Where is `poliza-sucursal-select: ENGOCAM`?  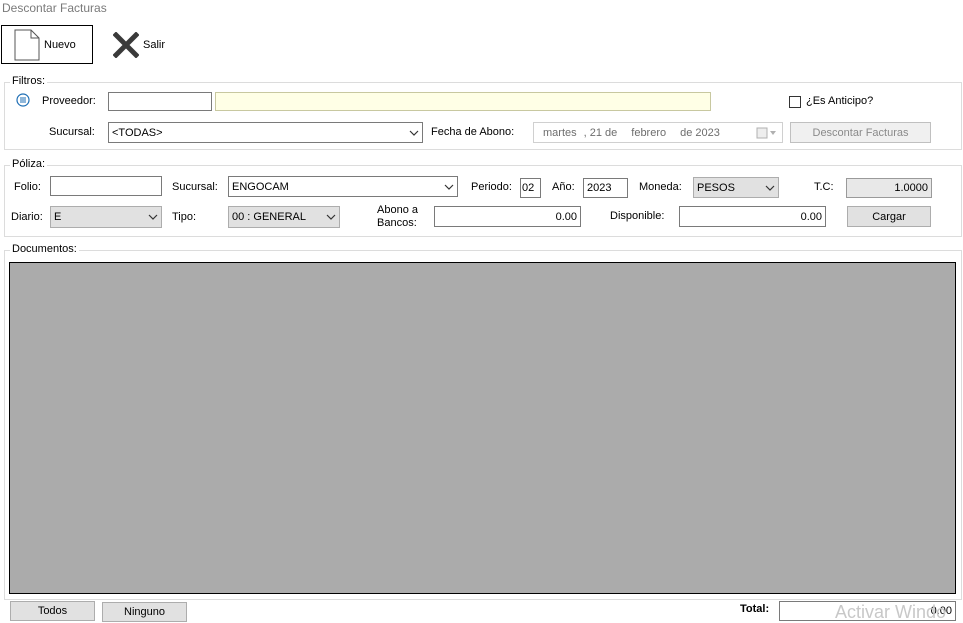
poliza-sucursal-select: ENGOCAM is located at coordinates (343, 186).